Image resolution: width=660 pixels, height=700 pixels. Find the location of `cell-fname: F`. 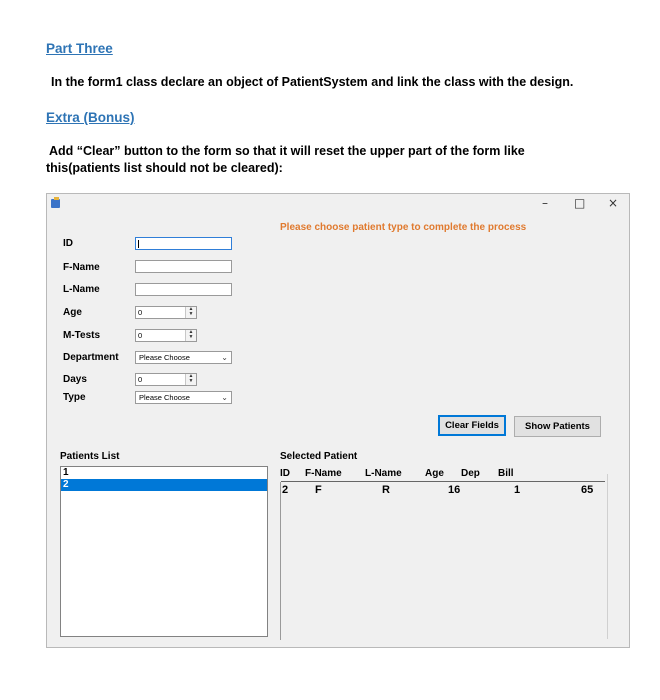

cell-fname: F is located at coordinates (318, 490).